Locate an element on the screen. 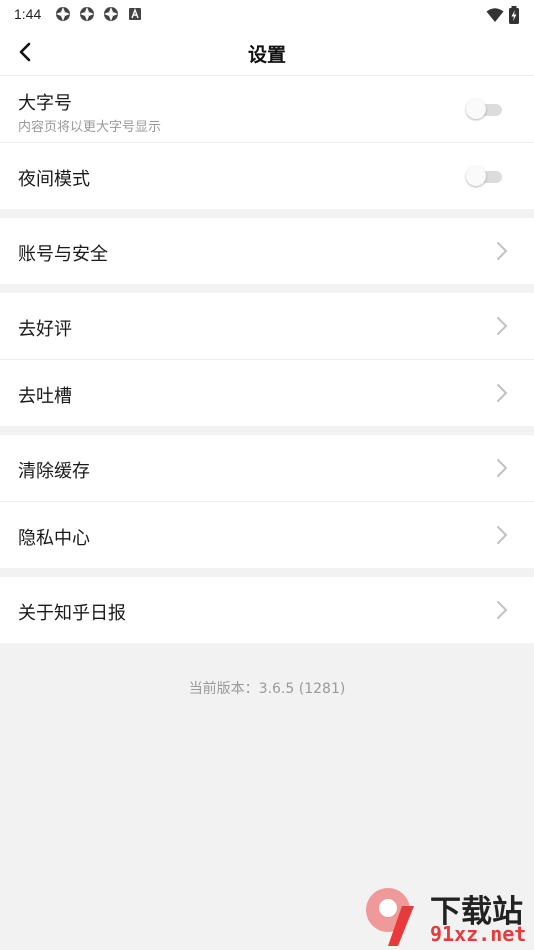 The image size is (534, 950). about-row: 关于知乎日报 is located at coordinates (267, 610).